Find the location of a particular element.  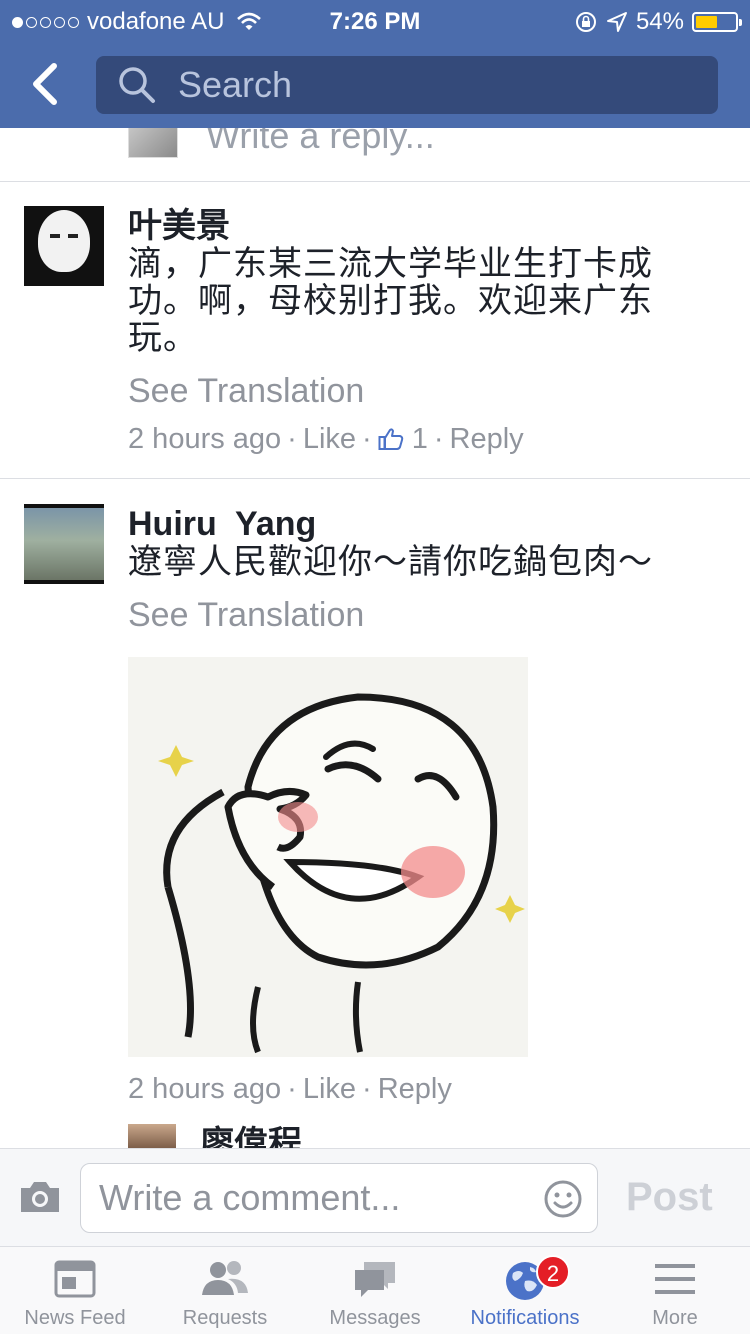

comment-text-line: 遼寧人民歡迎你～請你吃鍋包肉～ is located at coordinates (390, 562).